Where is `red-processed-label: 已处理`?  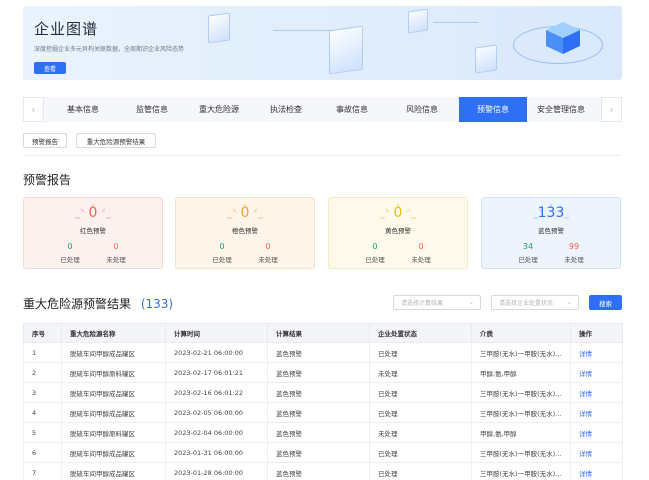
red-processed-label: 已处理 is located at coordinates (70, 260).